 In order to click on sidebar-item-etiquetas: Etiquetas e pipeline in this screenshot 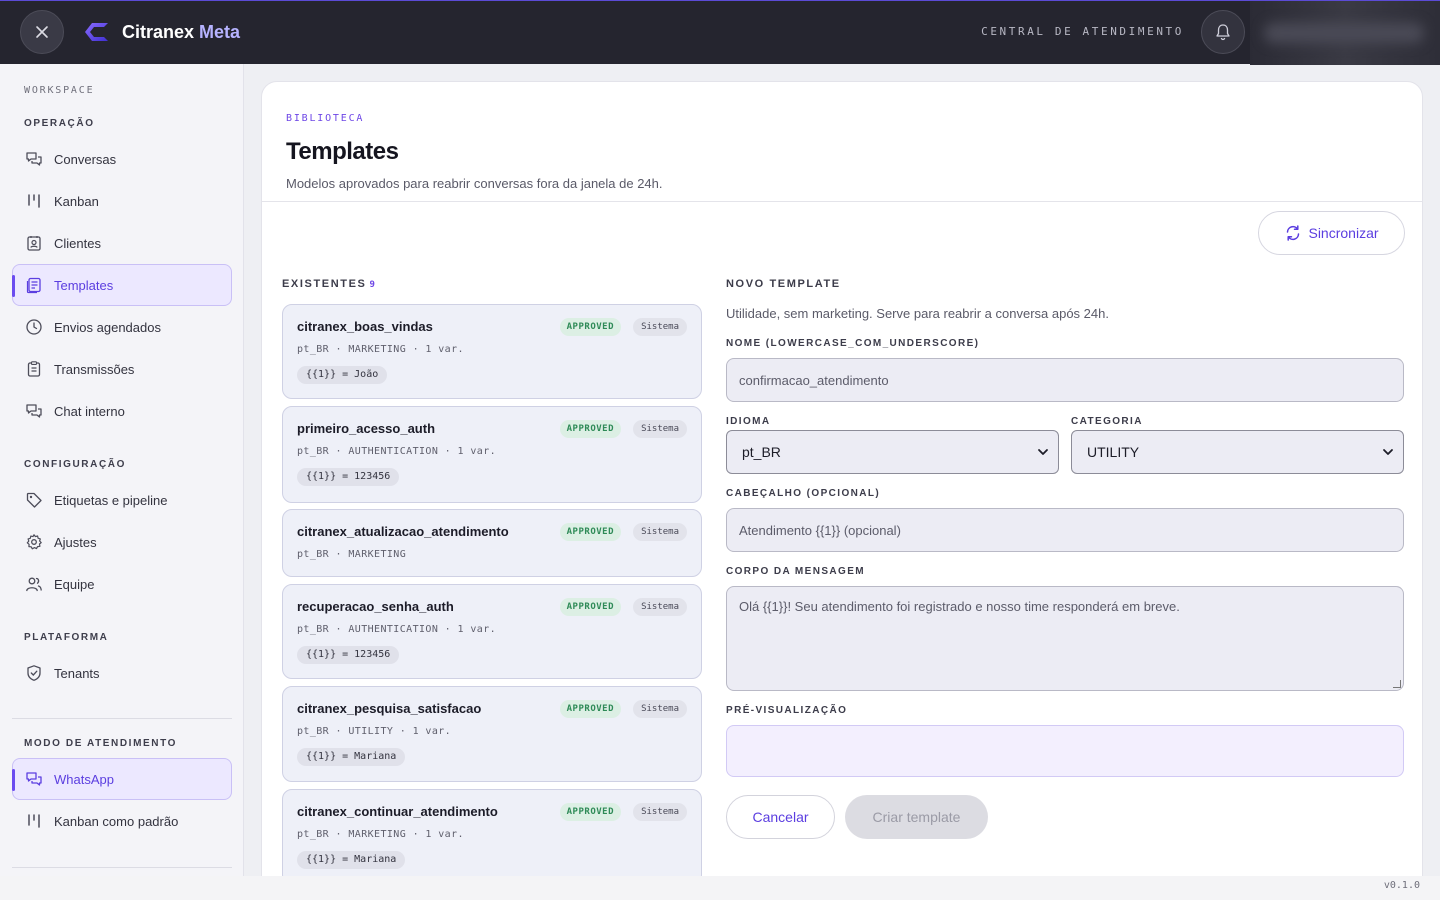, I will do `click(122, 500)`.